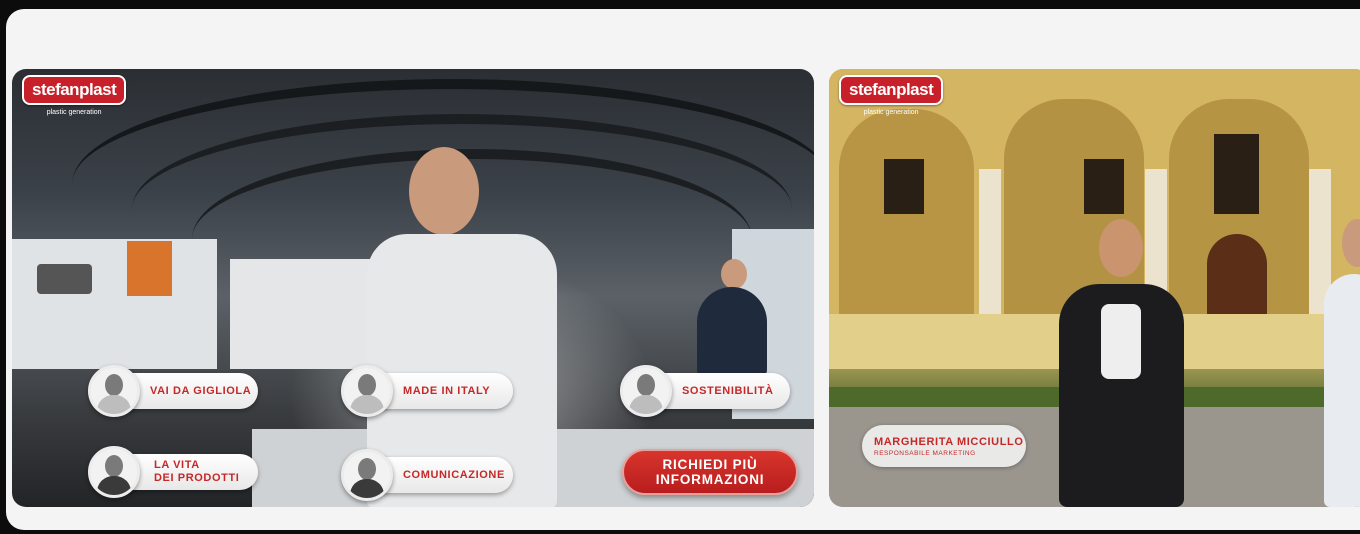 This screenshot has width=1360, height=534. What do you see at coordinates (728, 390) in the screenshot?
I see `hotspot-label: SOSTENIBILITÀ` at bounding box center [728, 390].